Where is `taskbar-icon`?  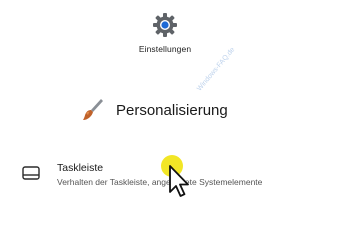 taskbar-icon is located at coordinates (31, 173).